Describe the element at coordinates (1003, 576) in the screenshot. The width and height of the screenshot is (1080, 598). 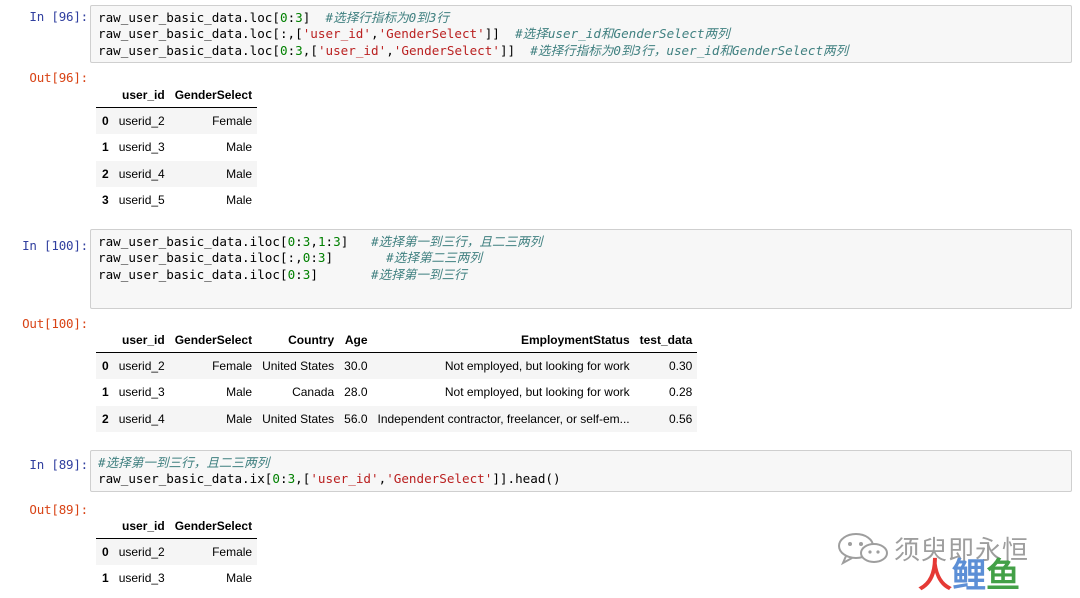
I see `watermark-brand-char: 鱼` at that location.